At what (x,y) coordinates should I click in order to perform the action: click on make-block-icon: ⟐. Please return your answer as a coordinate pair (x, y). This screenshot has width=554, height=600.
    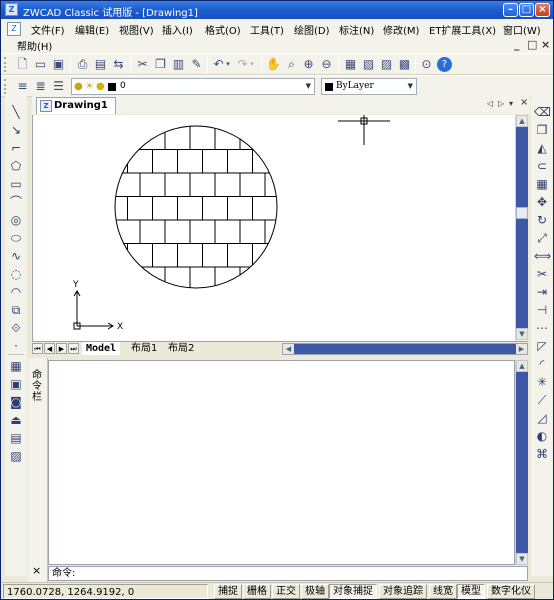
    Looking at the image, I should click on (16, 328).